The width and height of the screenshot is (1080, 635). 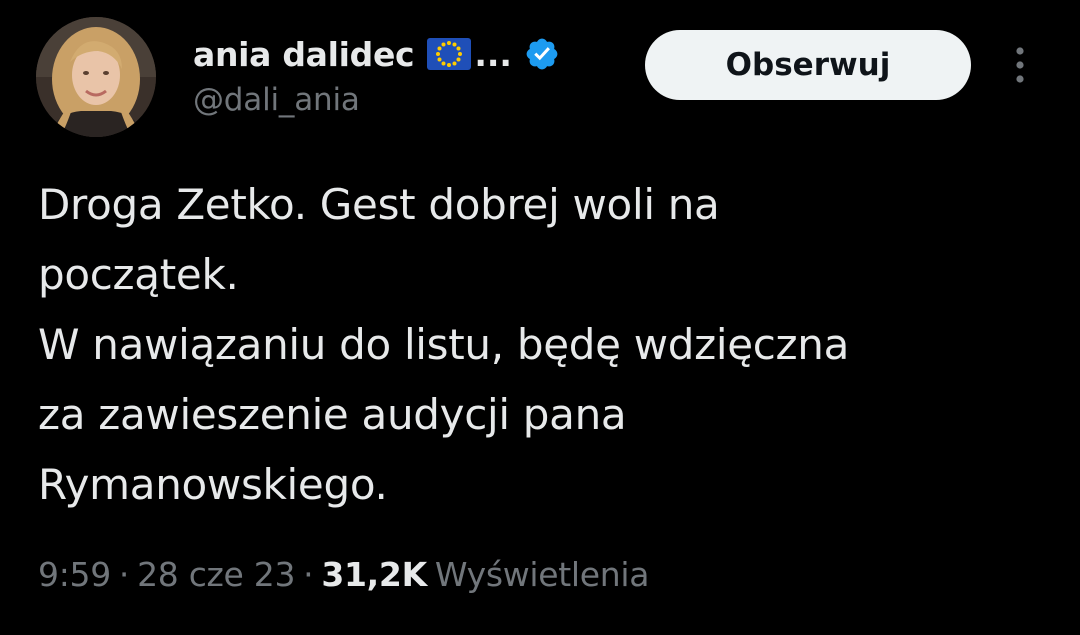 What do you see at coordinates (542, 54) in the screenshot?
I see `verified-badge-icon` at bounding box center [542, 54].